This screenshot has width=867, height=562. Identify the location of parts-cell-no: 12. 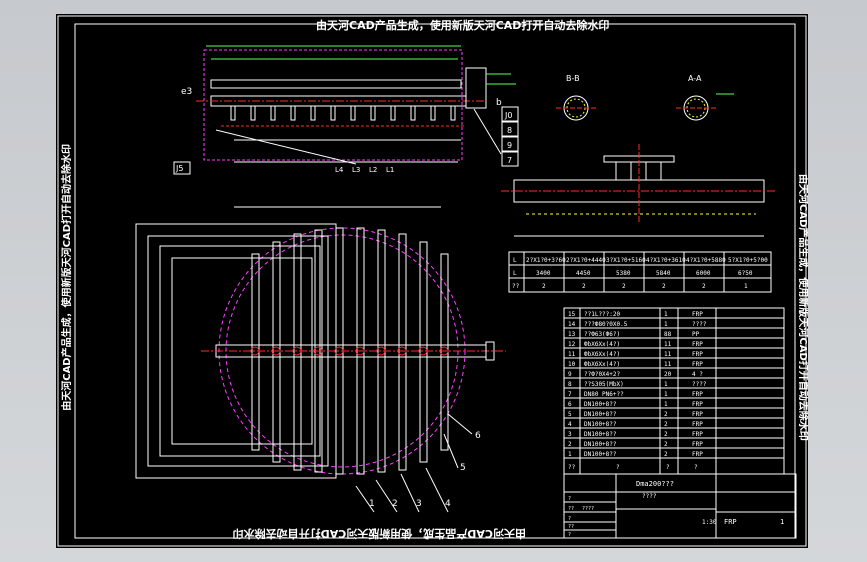
(572, 344).